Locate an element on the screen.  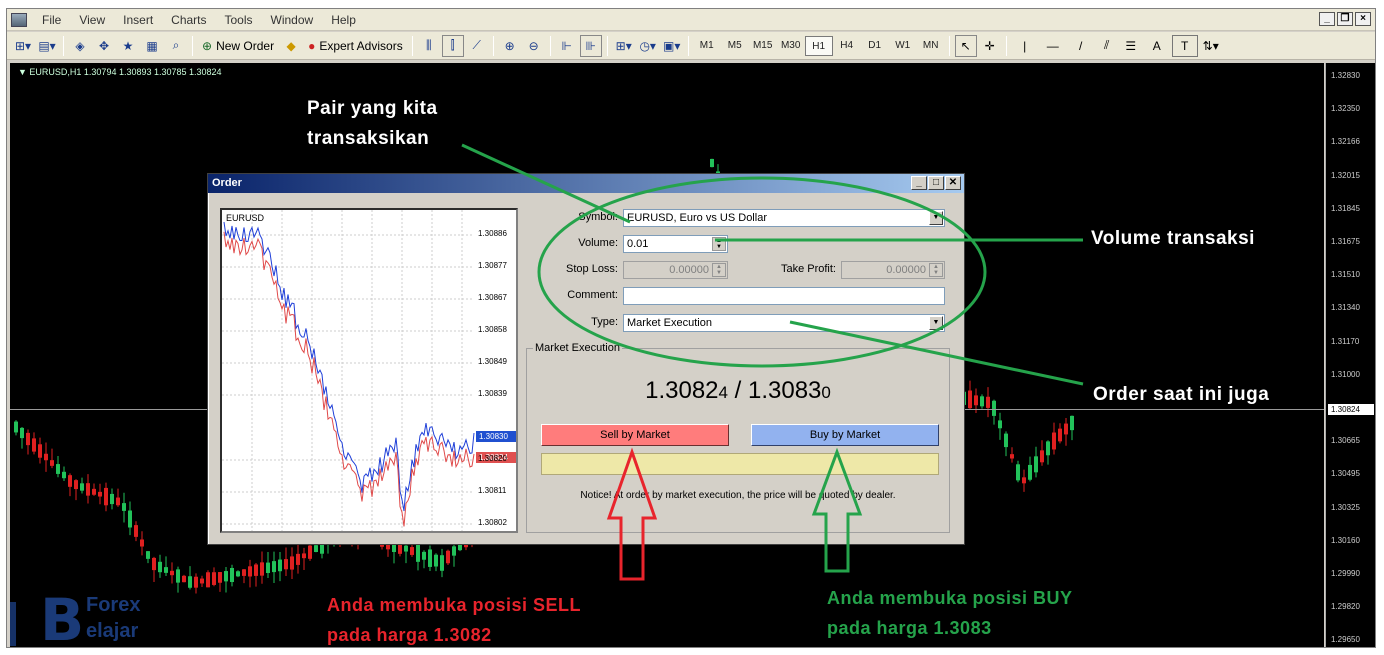
volume-input: 0.01 ▲ ▼ is located at coordinates (675, 244).